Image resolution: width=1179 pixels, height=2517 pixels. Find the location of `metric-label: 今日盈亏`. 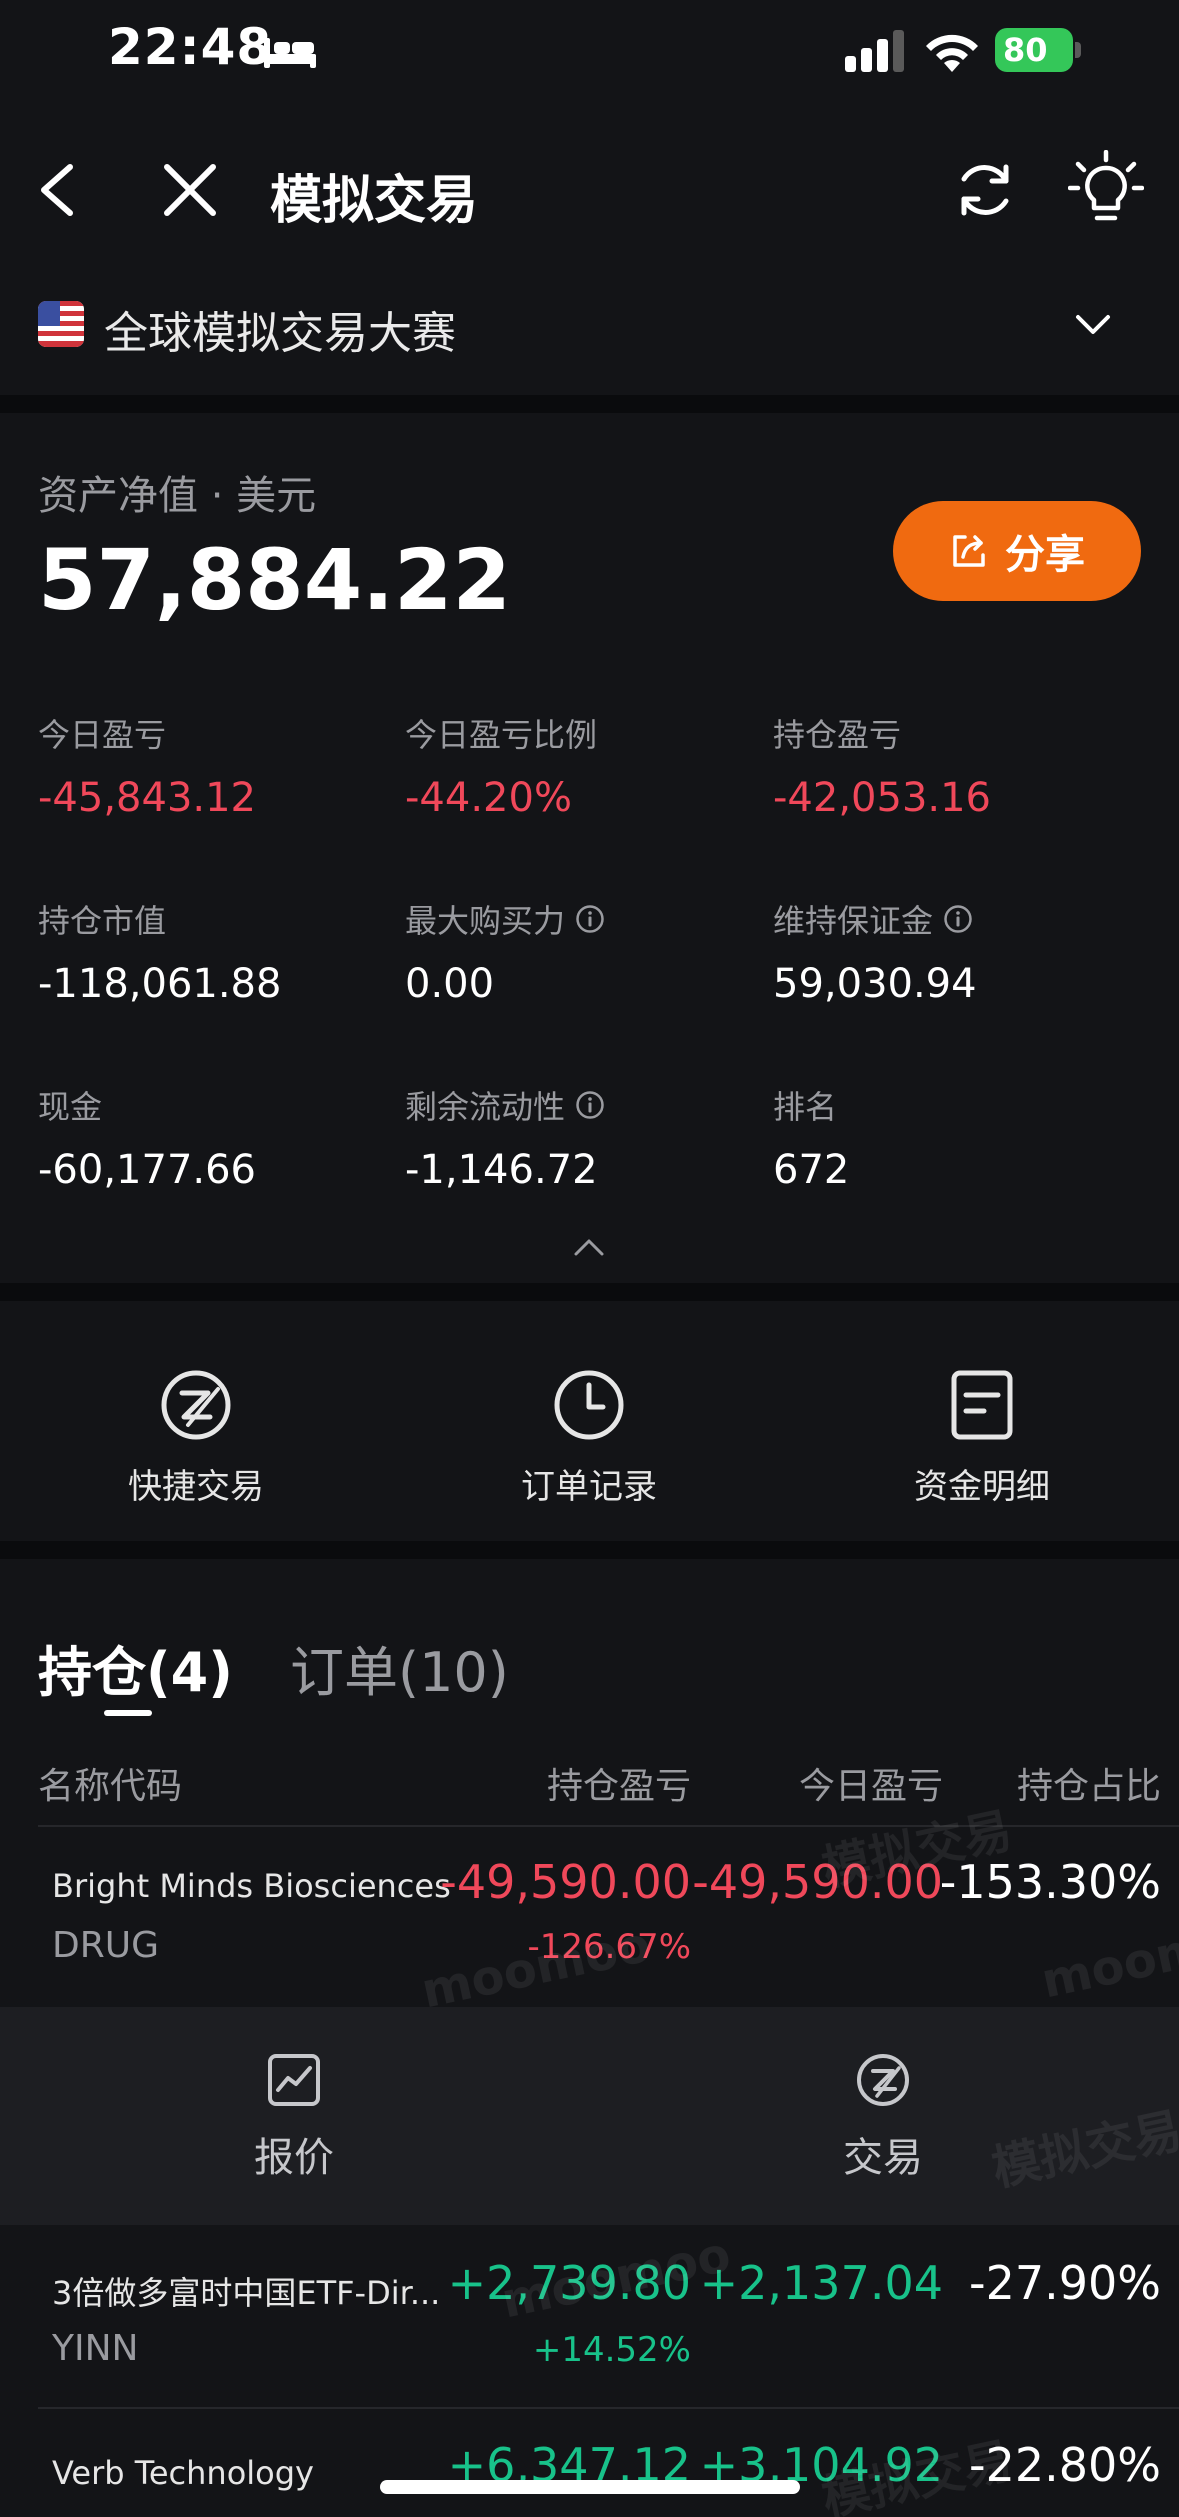

metric-label: 今日盈亏 is located at coordinates (102, 735).